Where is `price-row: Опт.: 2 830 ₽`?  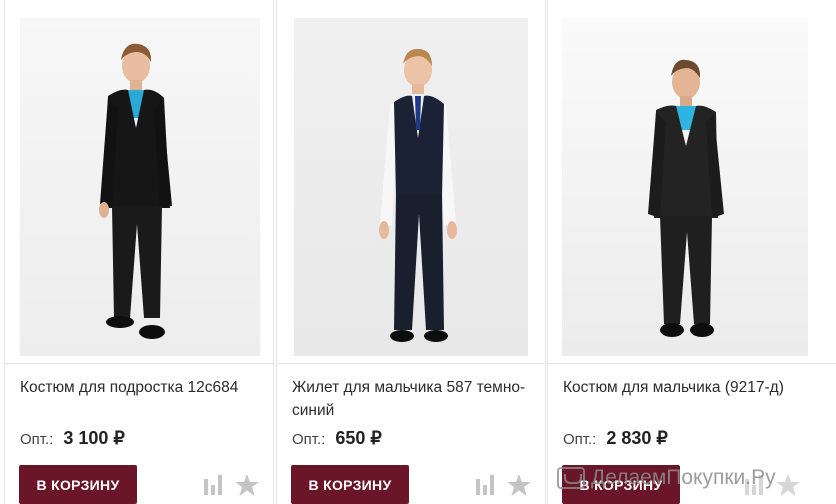 price-row: Опт.: 2 830 ₽ is located at coordinates (615, 441).